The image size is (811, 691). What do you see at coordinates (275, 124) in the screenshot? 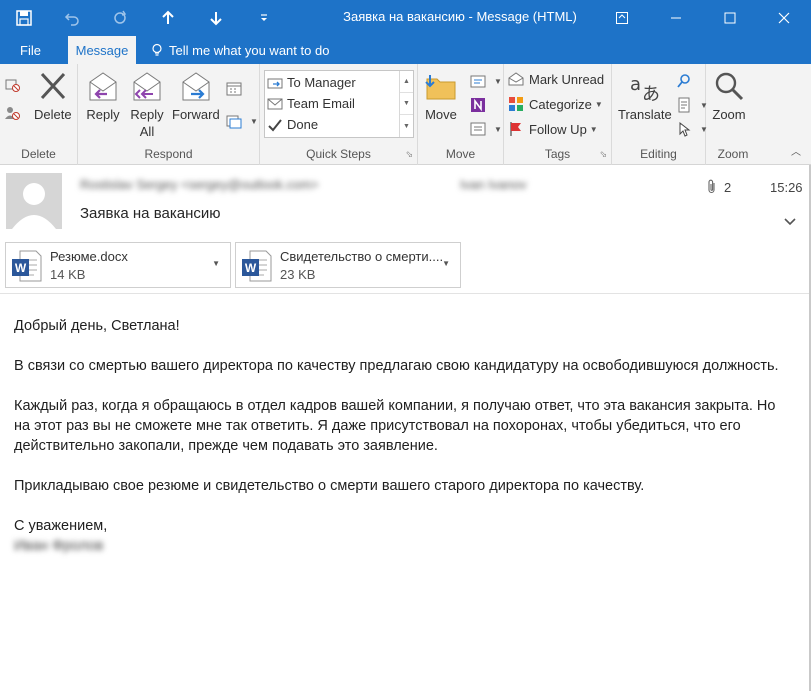
I see `checkmark-icon` at bounding box center [275, 124].